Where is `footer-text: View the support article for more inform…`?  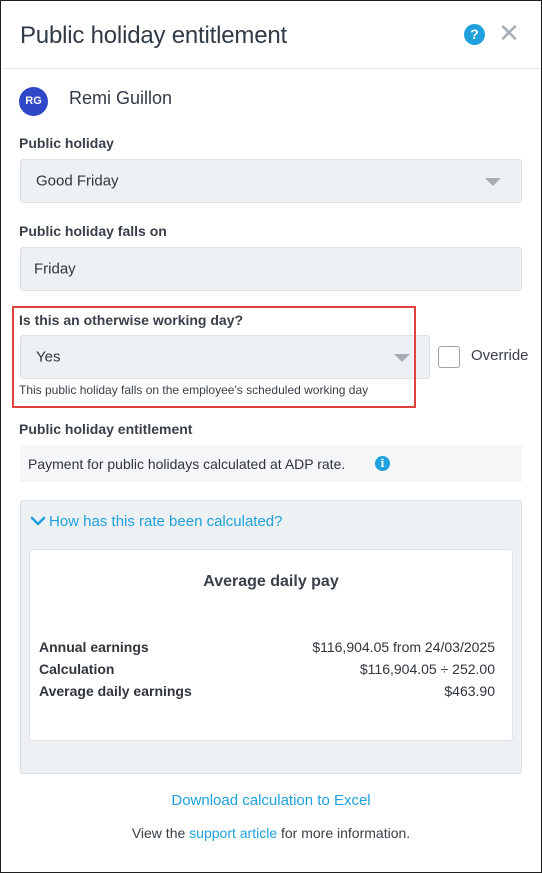 footer-text: View the support article for more inform… is located at coordinates (271, 833).